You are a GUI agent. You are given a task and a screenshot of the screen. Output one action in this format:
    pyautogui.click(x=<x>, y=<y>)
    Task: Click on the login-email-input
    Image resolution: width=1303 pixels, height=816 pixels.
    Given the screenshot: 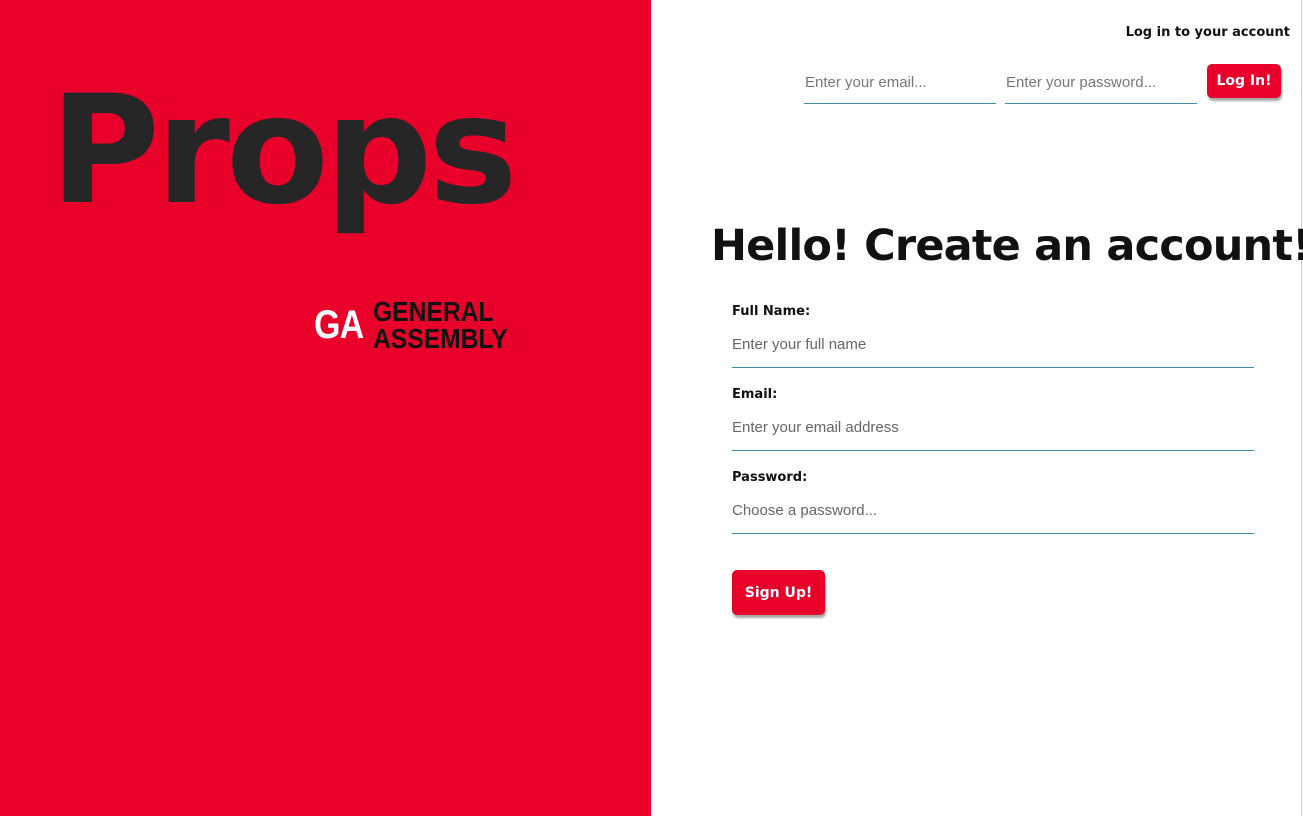 What is the action you would take?
    pyautogui.click(x=900, y=83)
    